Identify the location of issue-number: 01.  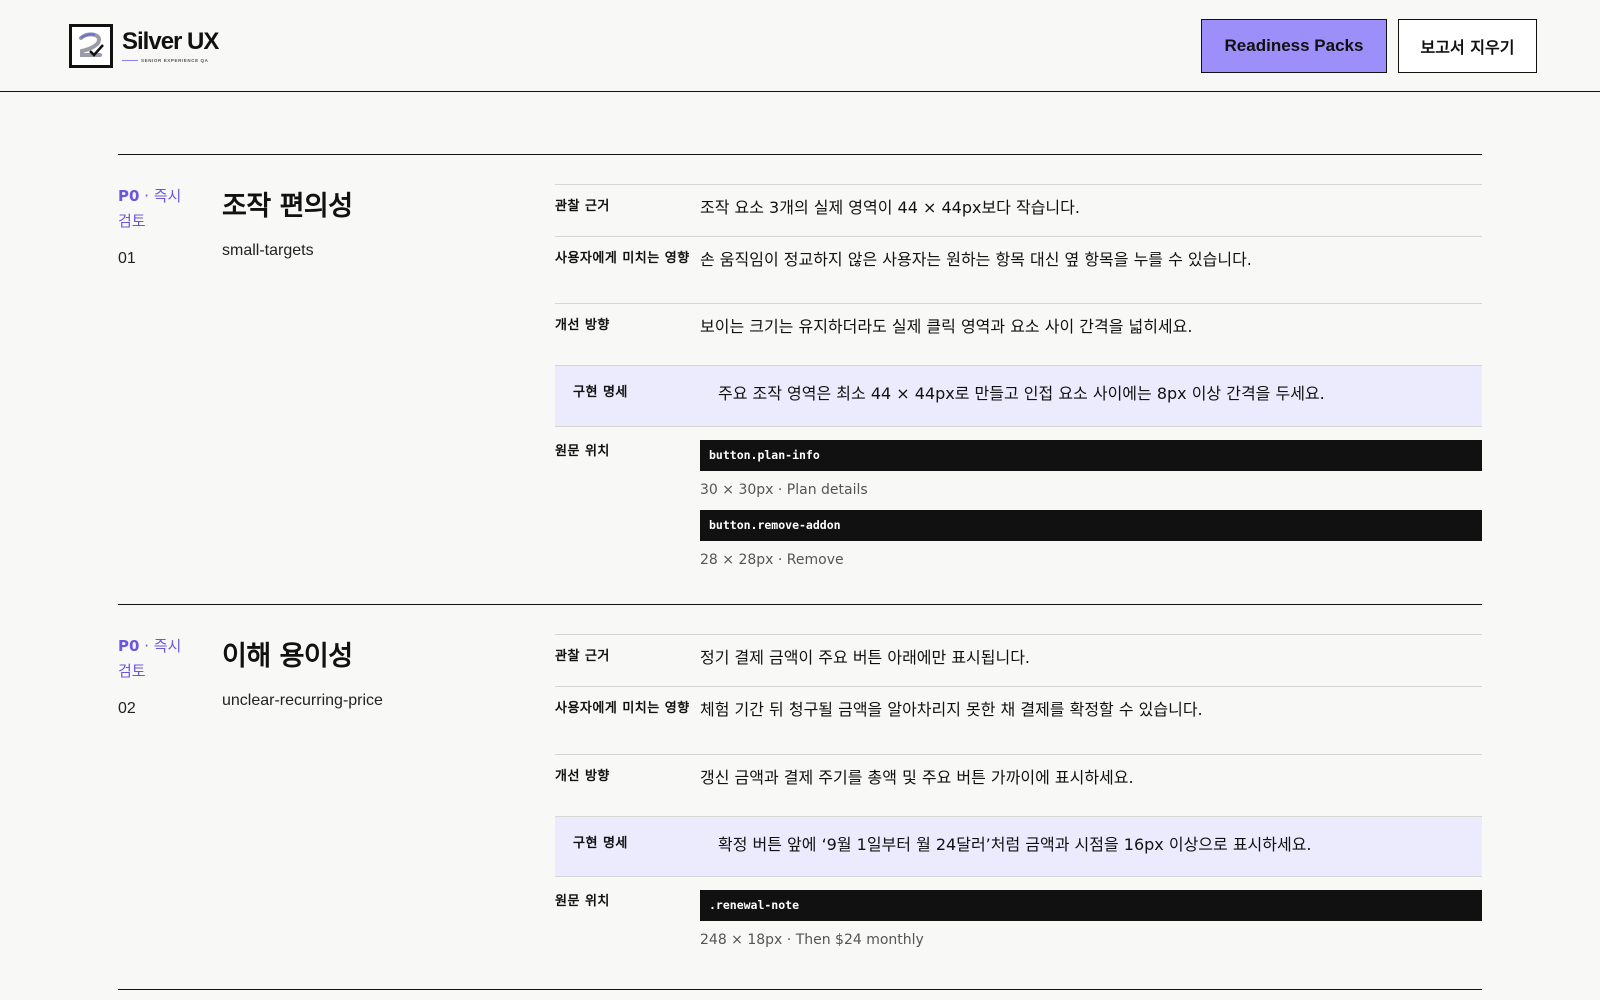
(127, 258).